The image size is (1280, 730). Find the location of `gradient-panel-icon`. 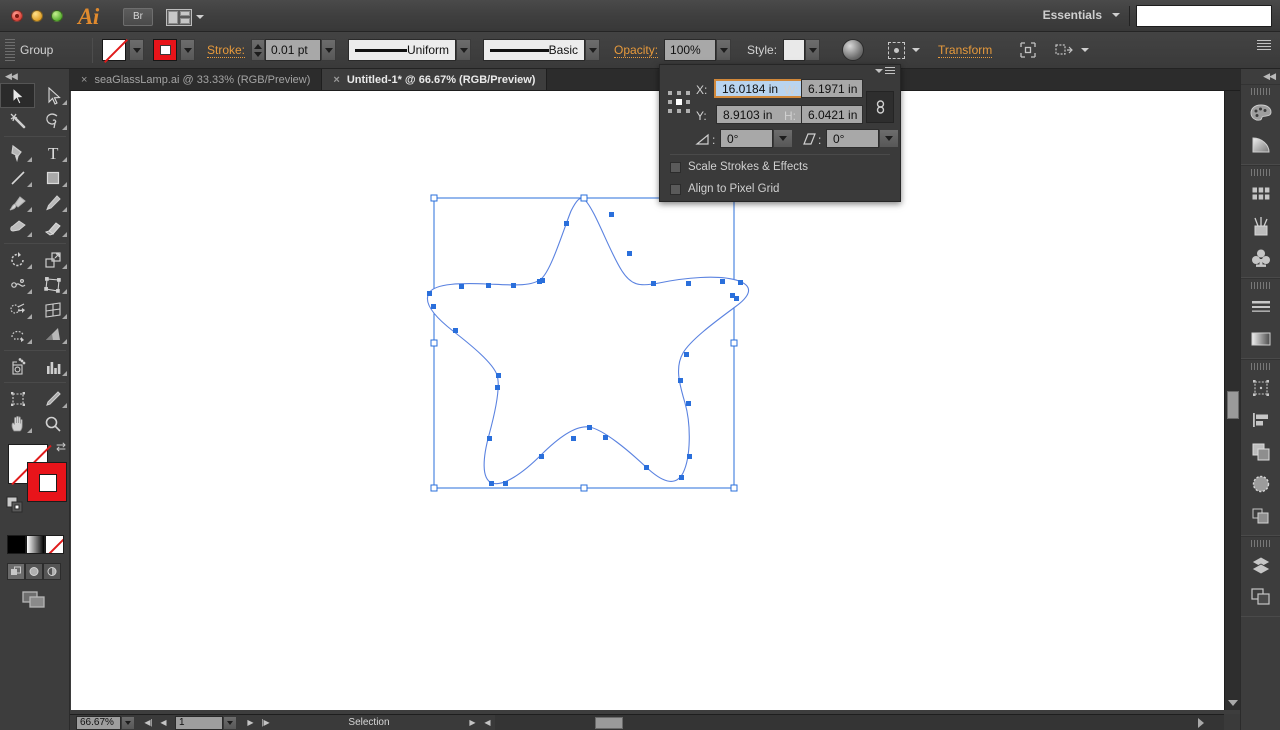

gradient-panel-icon is located at coordinates (1260, 339).